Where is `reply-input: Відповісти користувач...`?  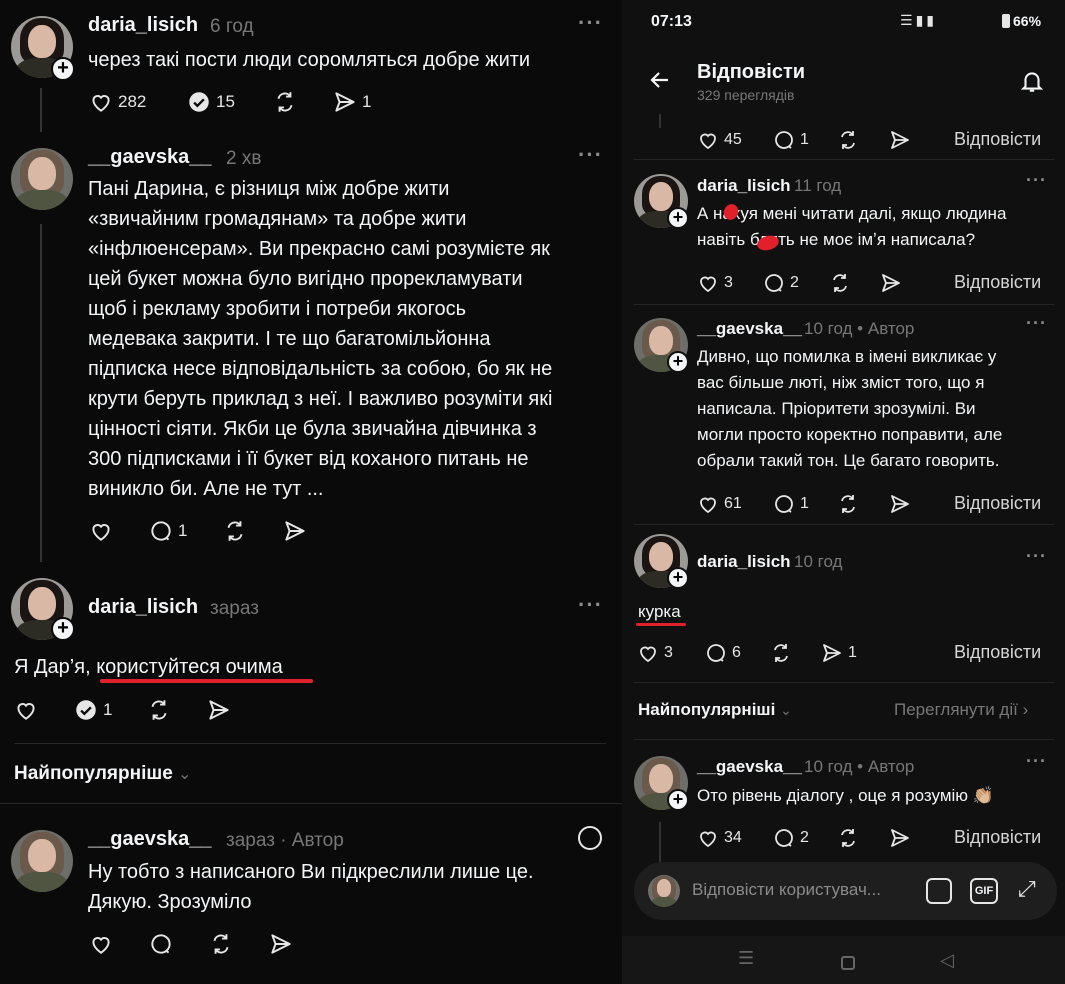
reply-input: Відповісти користувач... is located at coordinates (786, 890).